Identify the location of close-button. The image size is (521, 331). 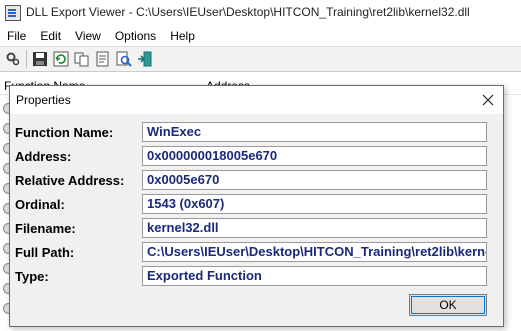
(488, 100).